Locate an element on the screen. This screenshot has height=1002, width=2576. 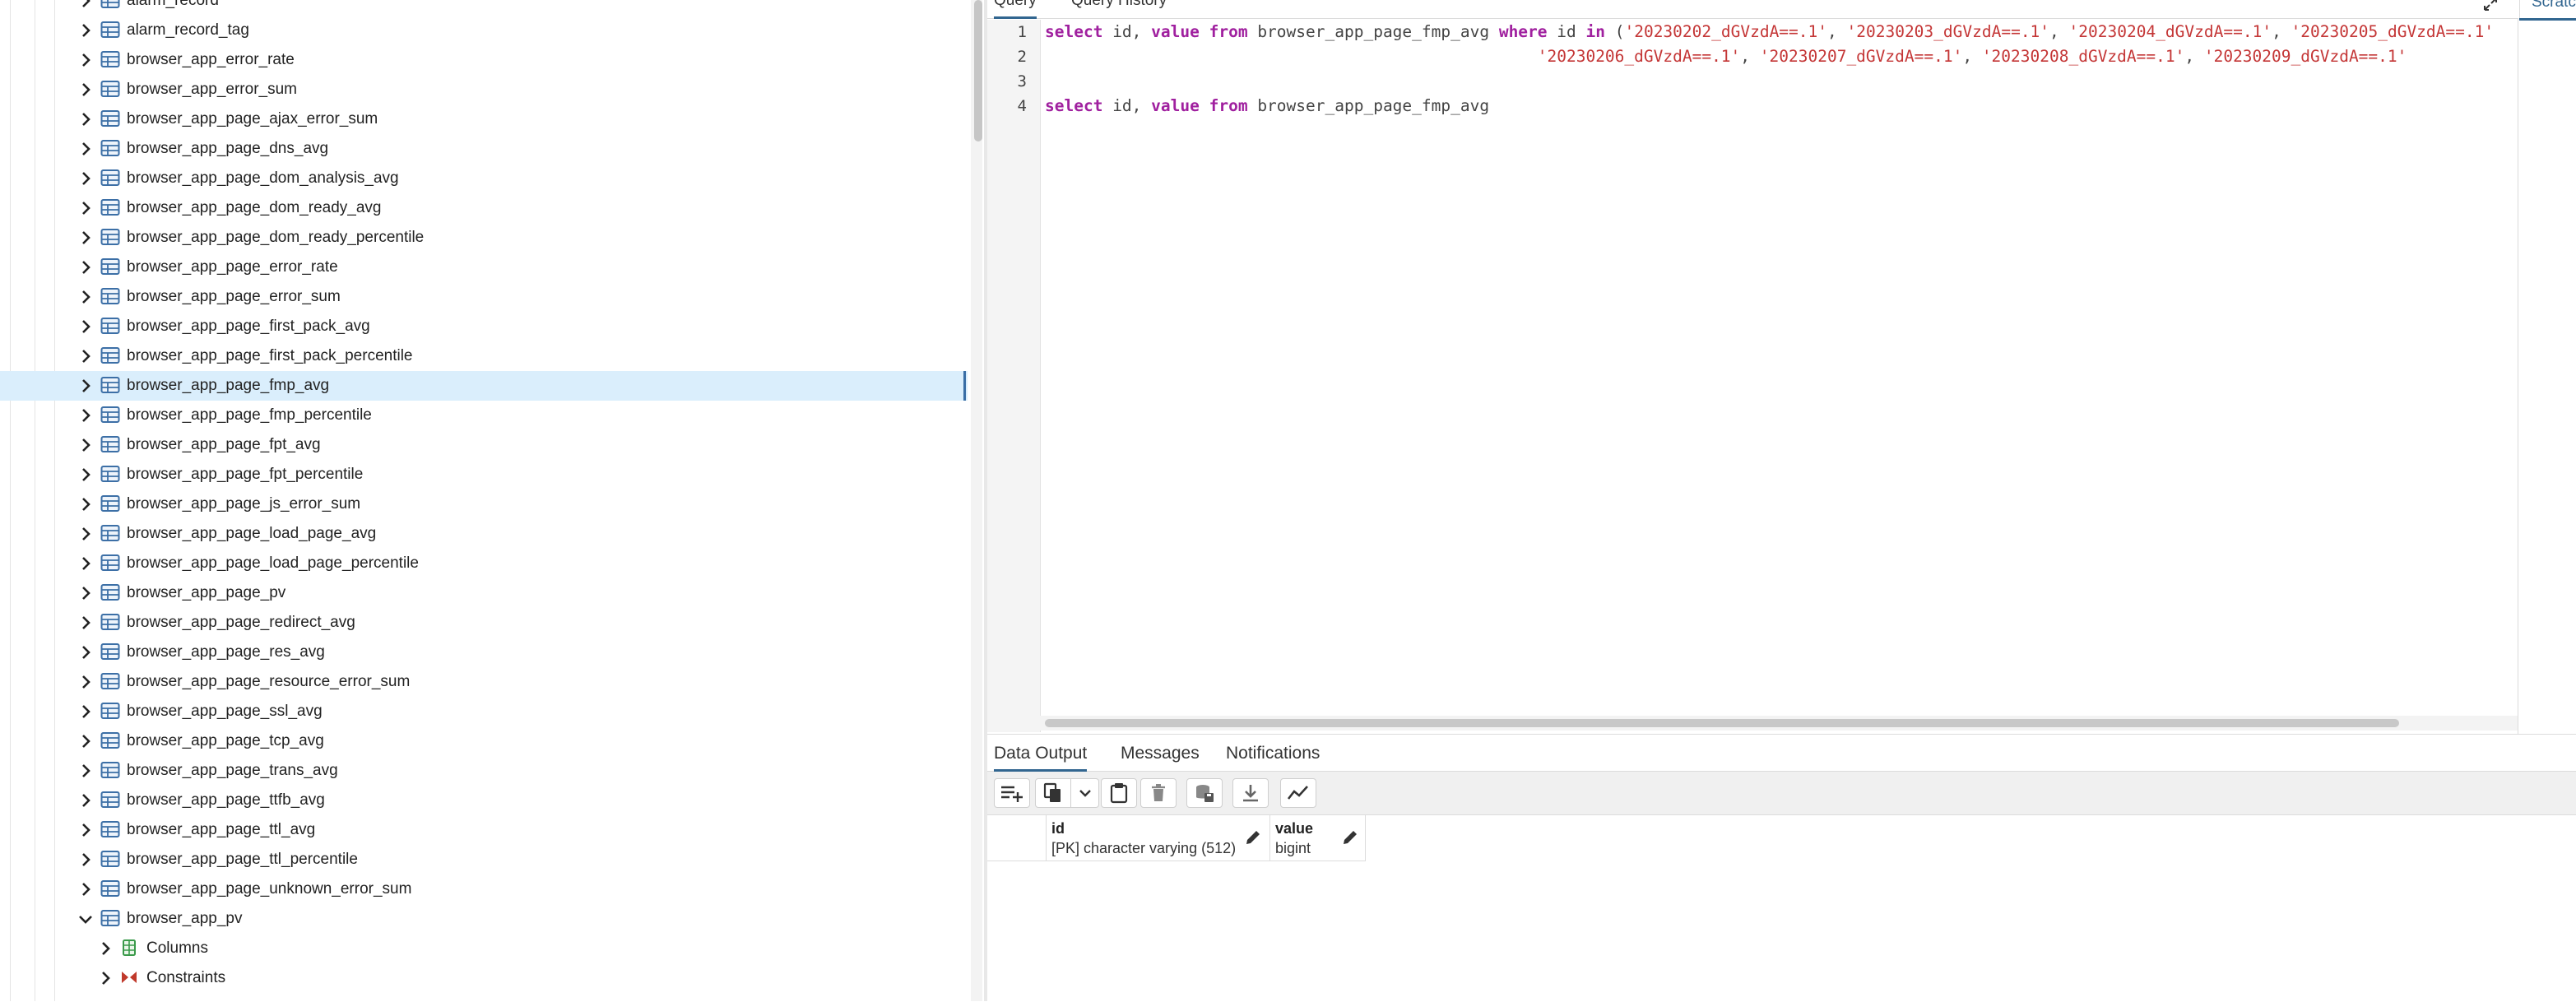
tree-item: browser_app_page_error_rate is located at coordinates (484, 267).